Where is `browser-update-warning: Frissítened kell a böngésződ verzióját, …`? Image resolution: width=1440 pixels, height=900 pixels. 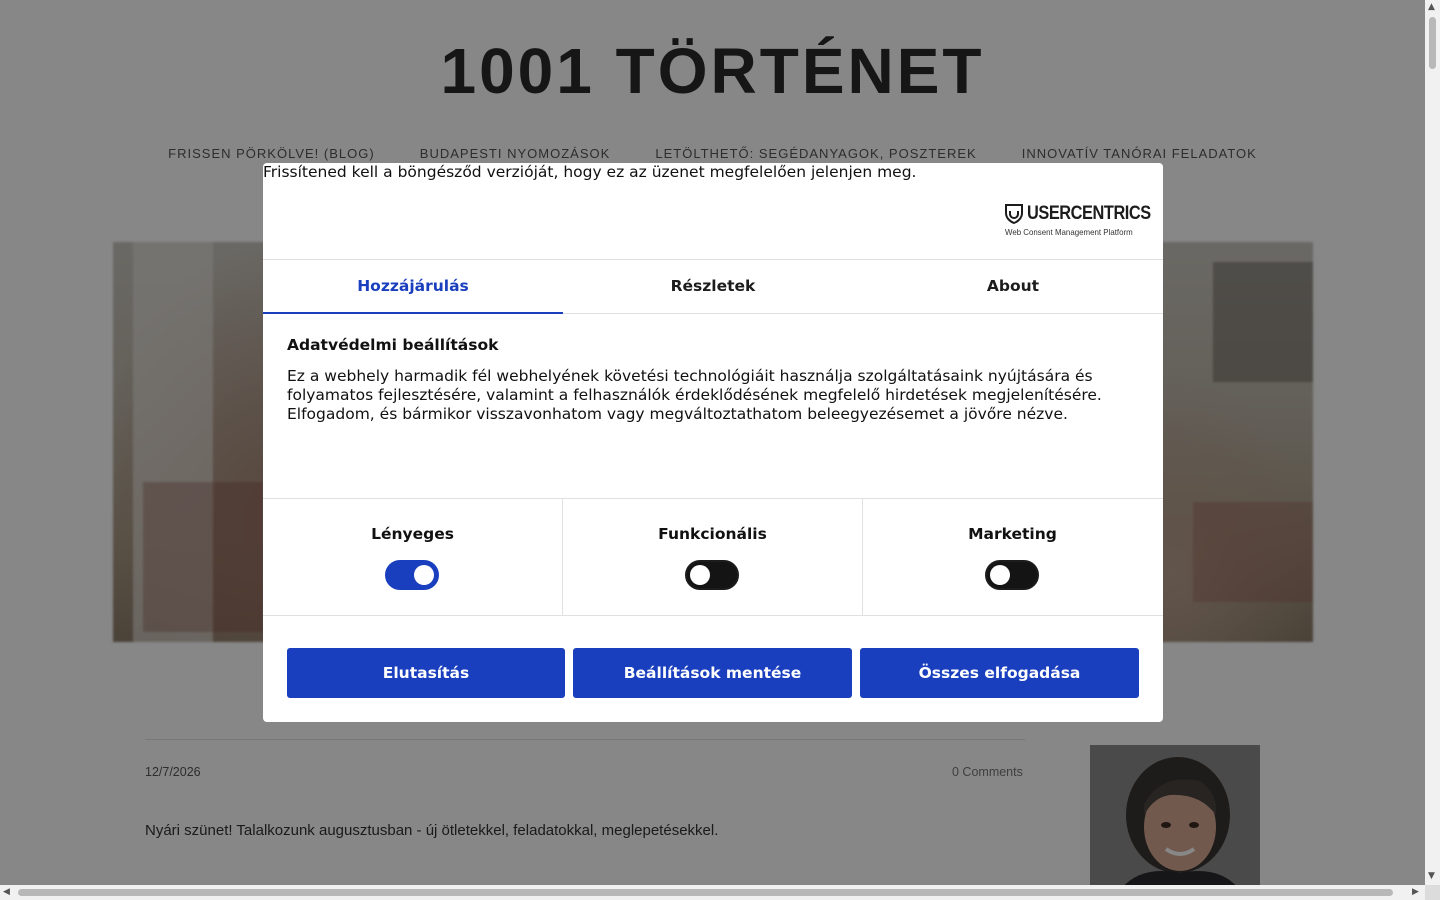
browser-update-warning: Frissítened kell a böngésződ verzióját, … is located at coordinates (590, 172).